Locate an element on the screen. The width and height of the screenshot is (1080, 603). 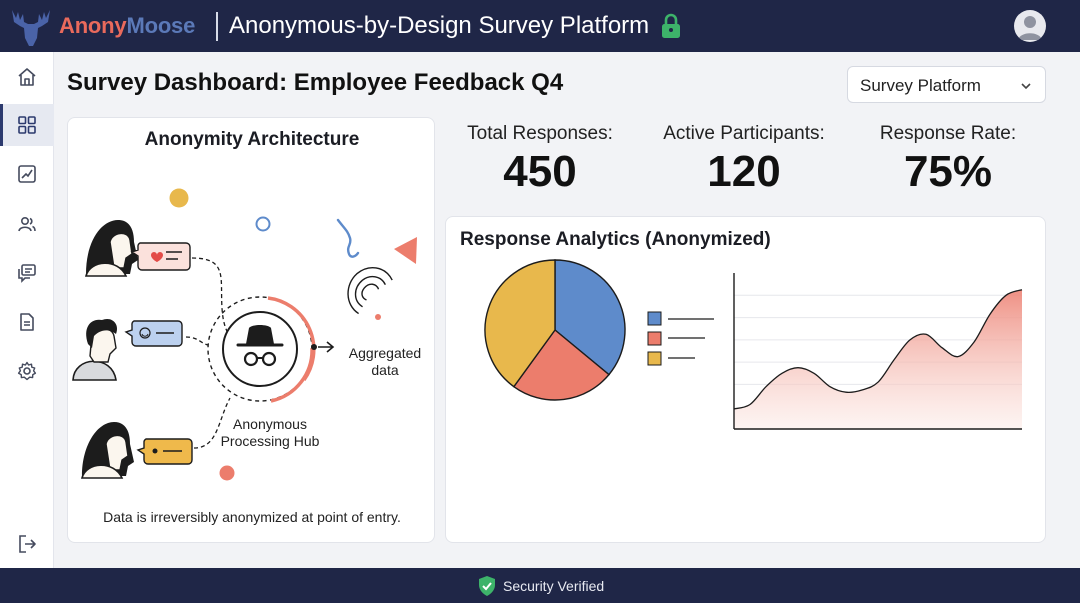
feedback-messages-icon is located at coordinates (27, 273).